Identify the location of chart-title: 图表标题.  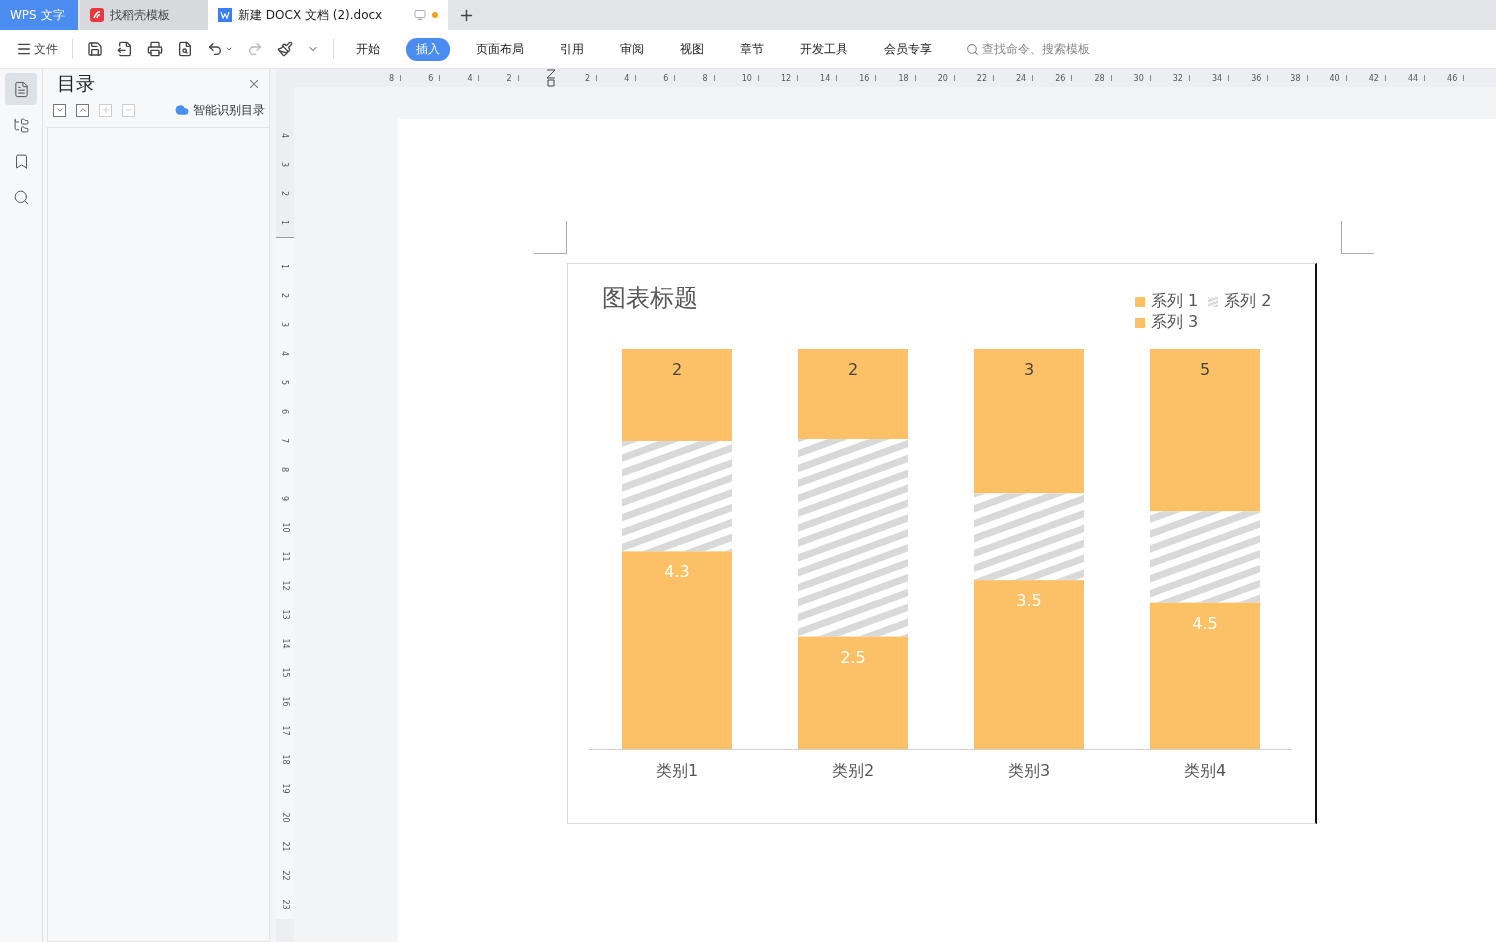
(650, 298).